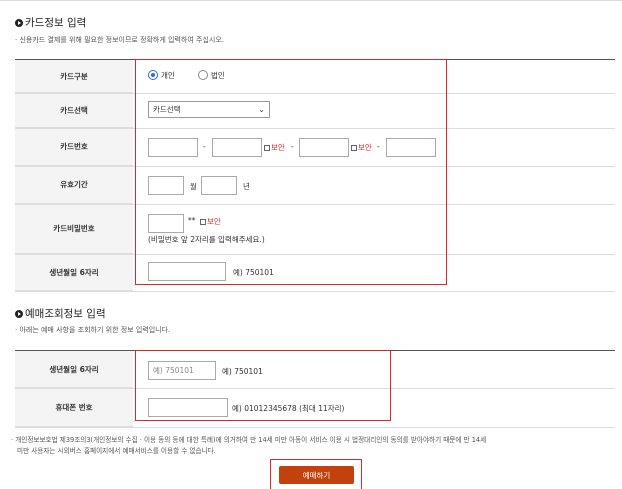 This screenshot has width=622, height=489. I want to click on label-card-type: 카드구분, so click(74, 76).